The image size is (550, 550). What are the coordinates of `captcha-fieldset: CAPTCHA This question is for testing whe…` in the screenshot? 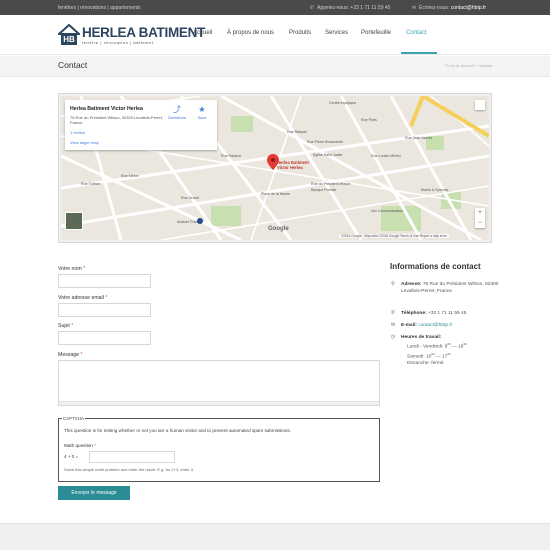 It's located at (219, 449).